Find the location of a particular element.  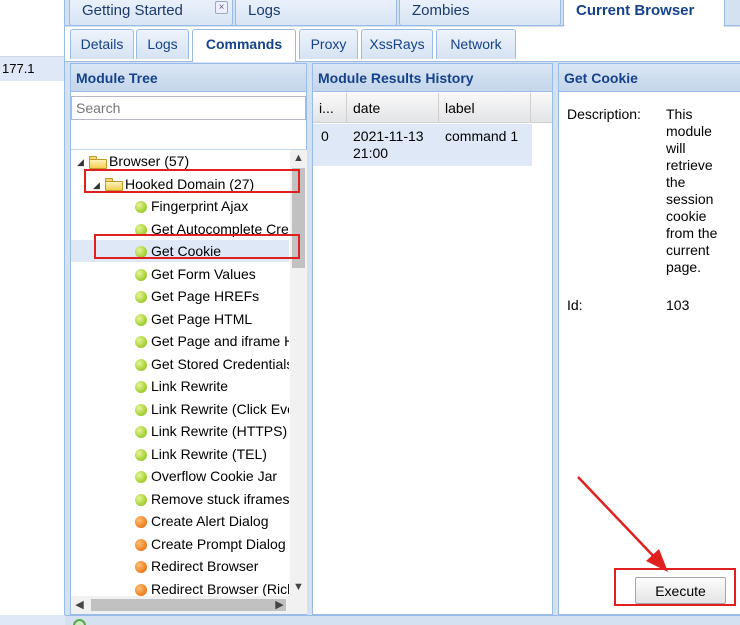

row-date: 2021-11-13 21:00 is located at coordinates (388, 145).